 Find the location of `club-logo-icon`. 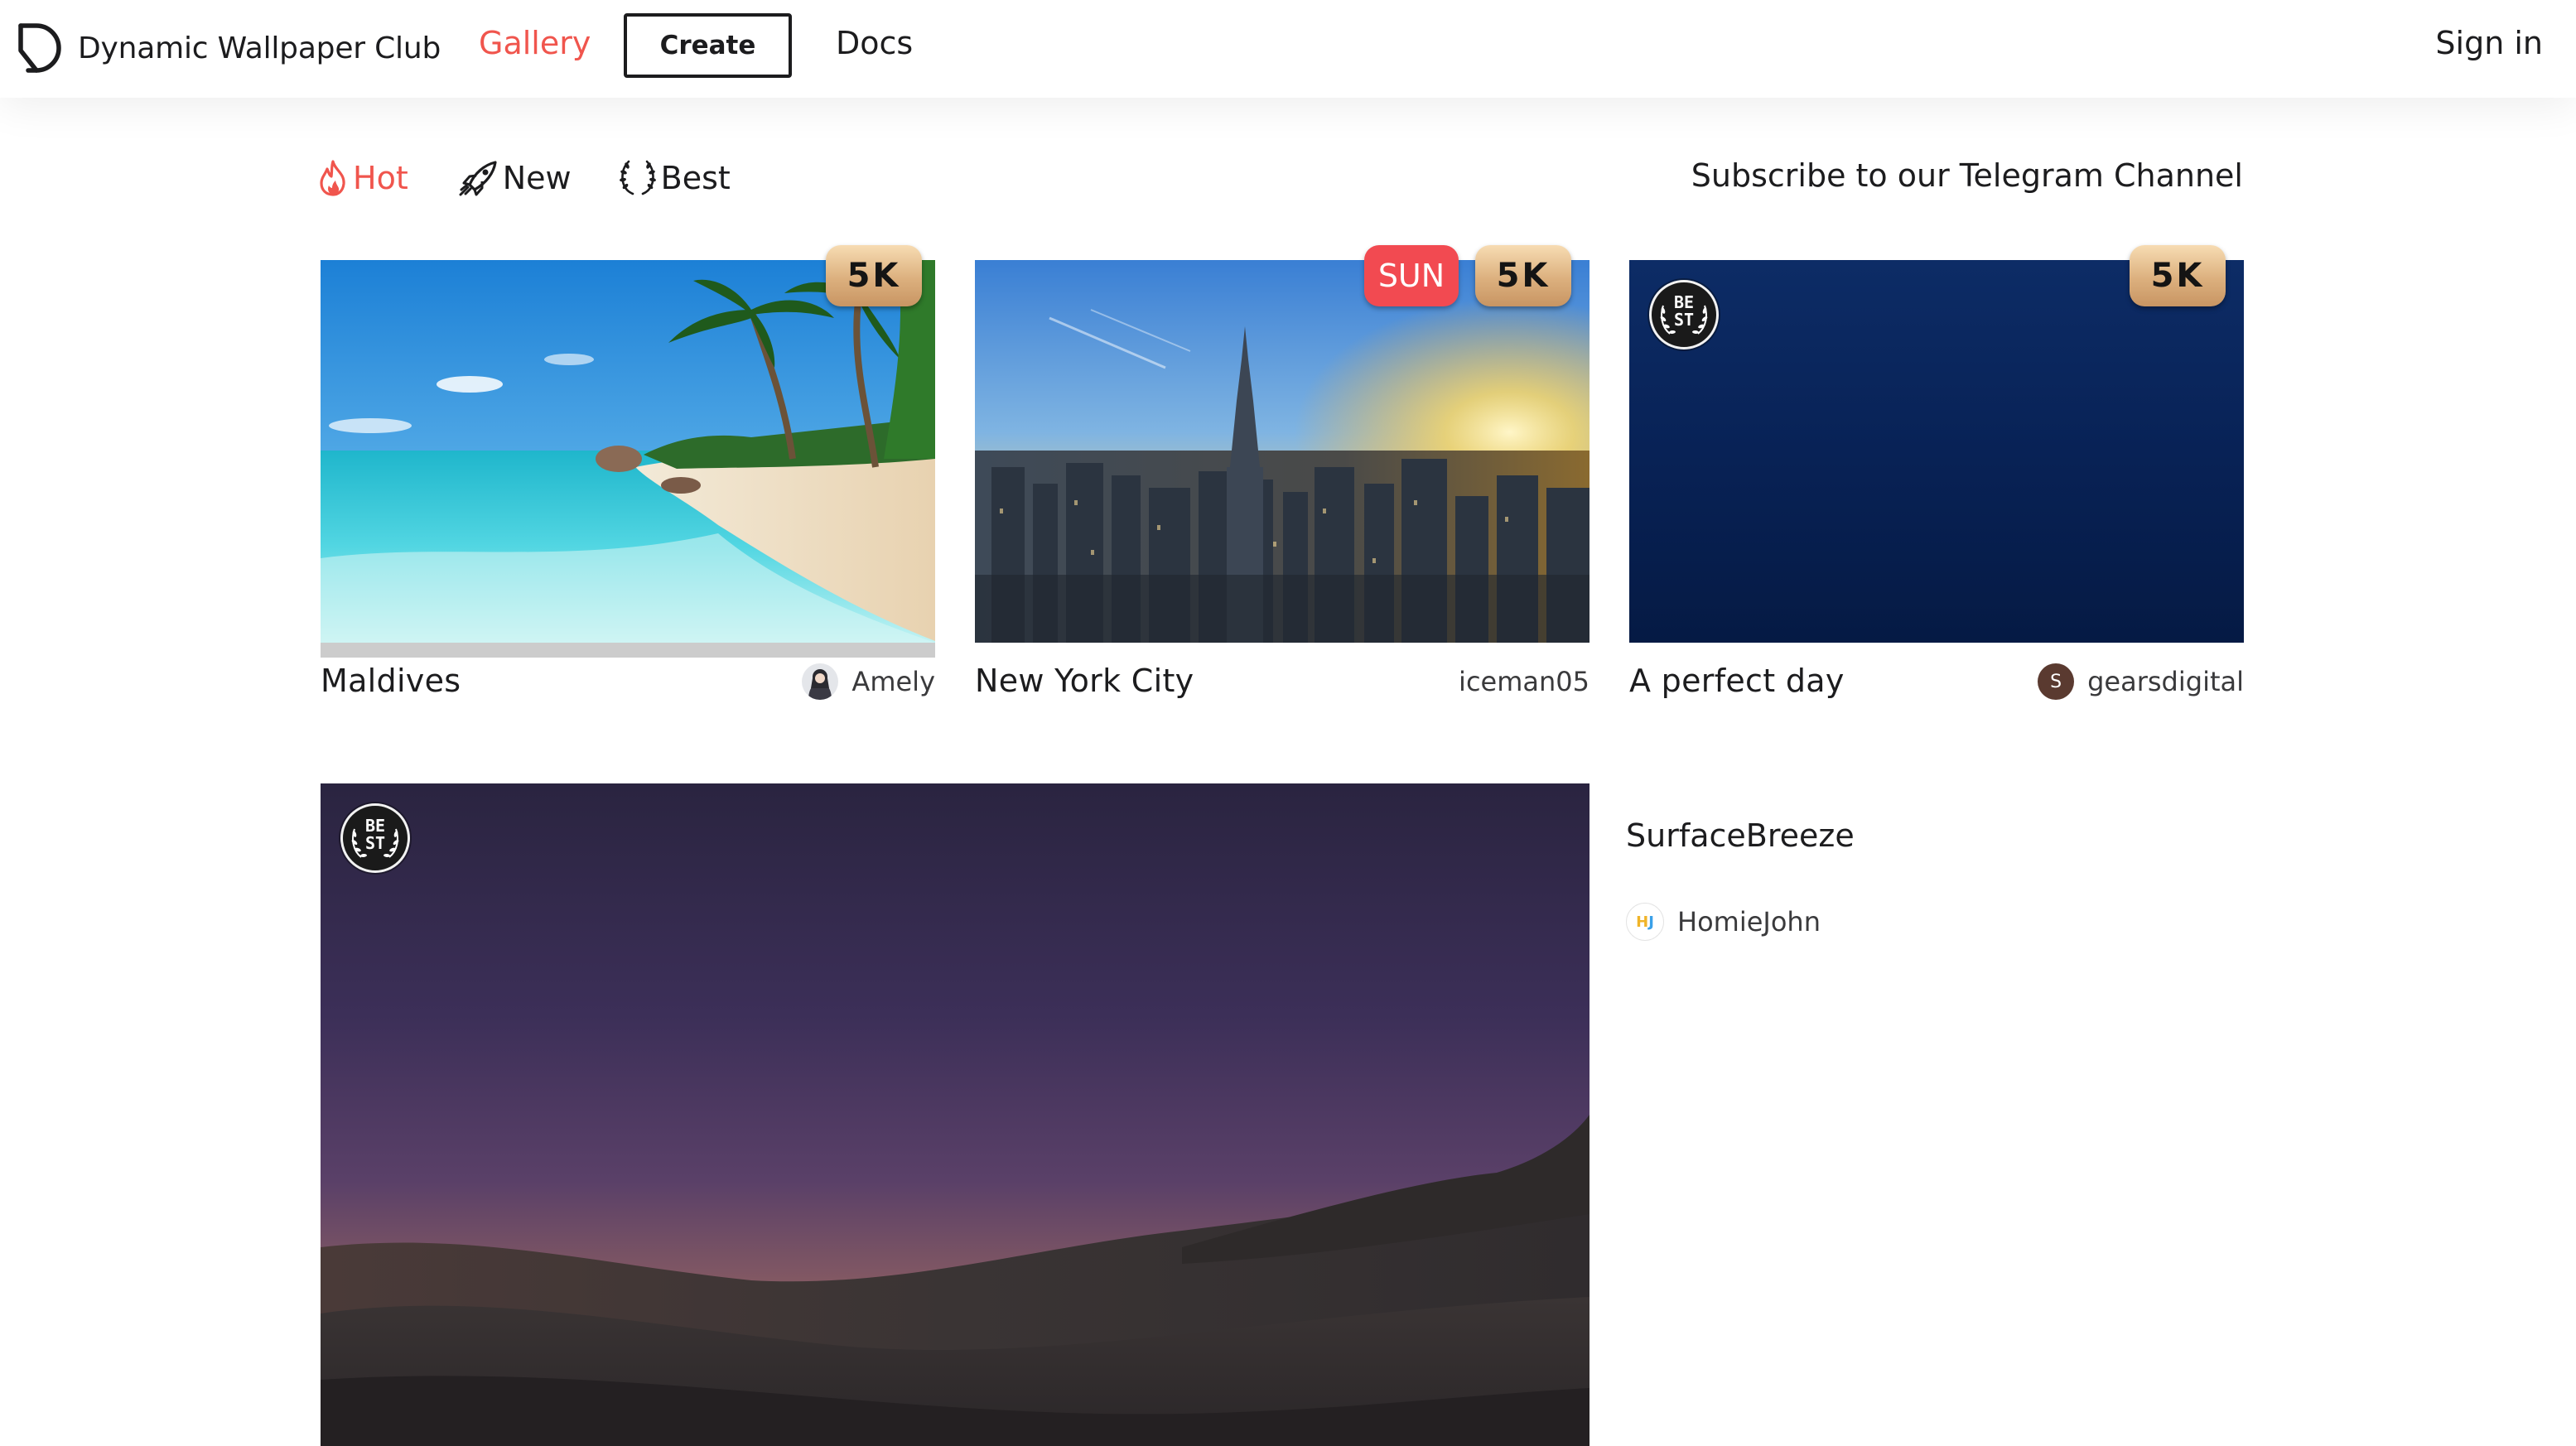

club-logo-icon is located at coordinates (39, 48).